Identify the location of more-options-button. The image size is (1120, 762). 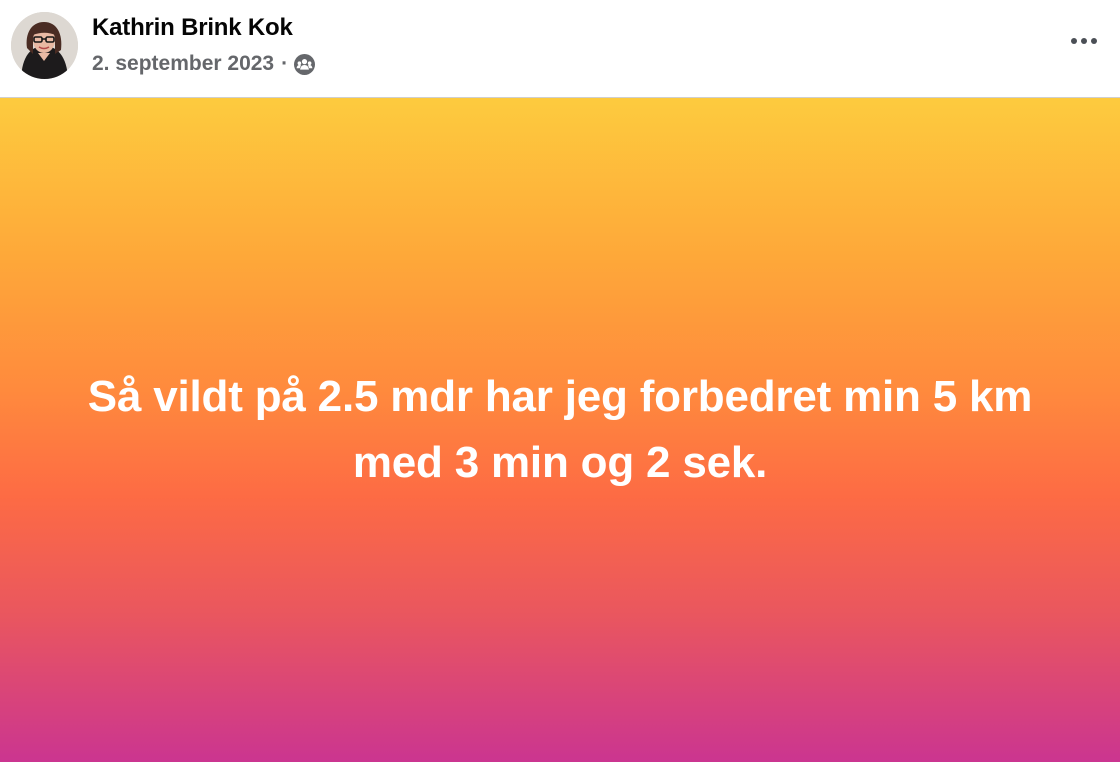
(1084, 41).